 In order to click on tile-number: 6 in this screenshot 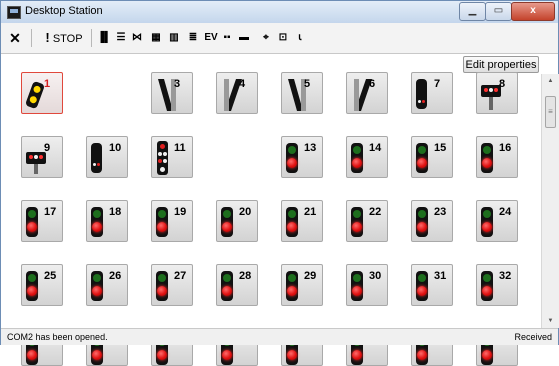, I will do `click(372, 84)`.